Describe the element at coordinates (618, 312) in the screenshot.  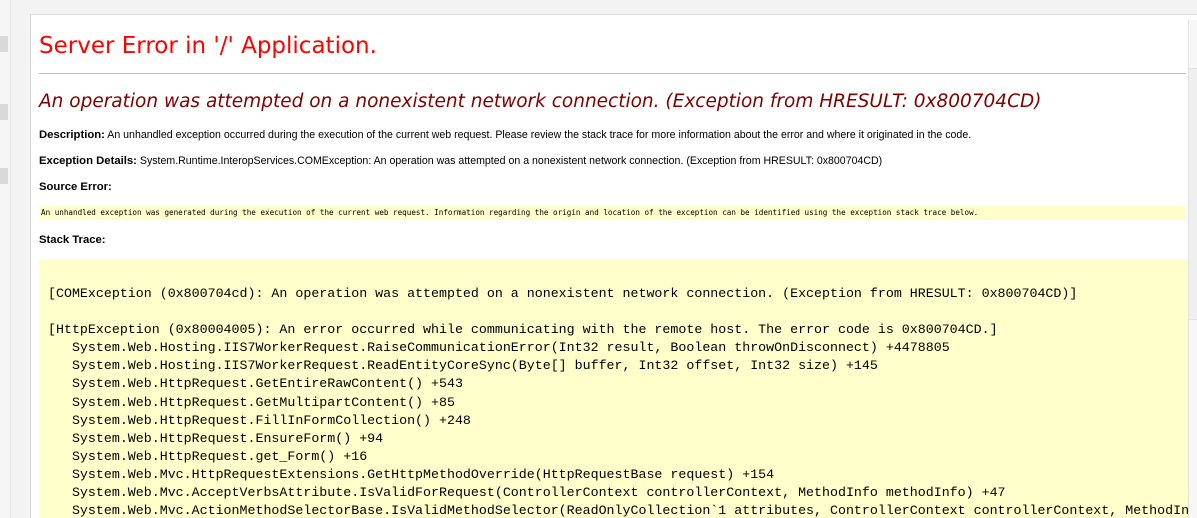
I see `stack-trace-line` at that location.